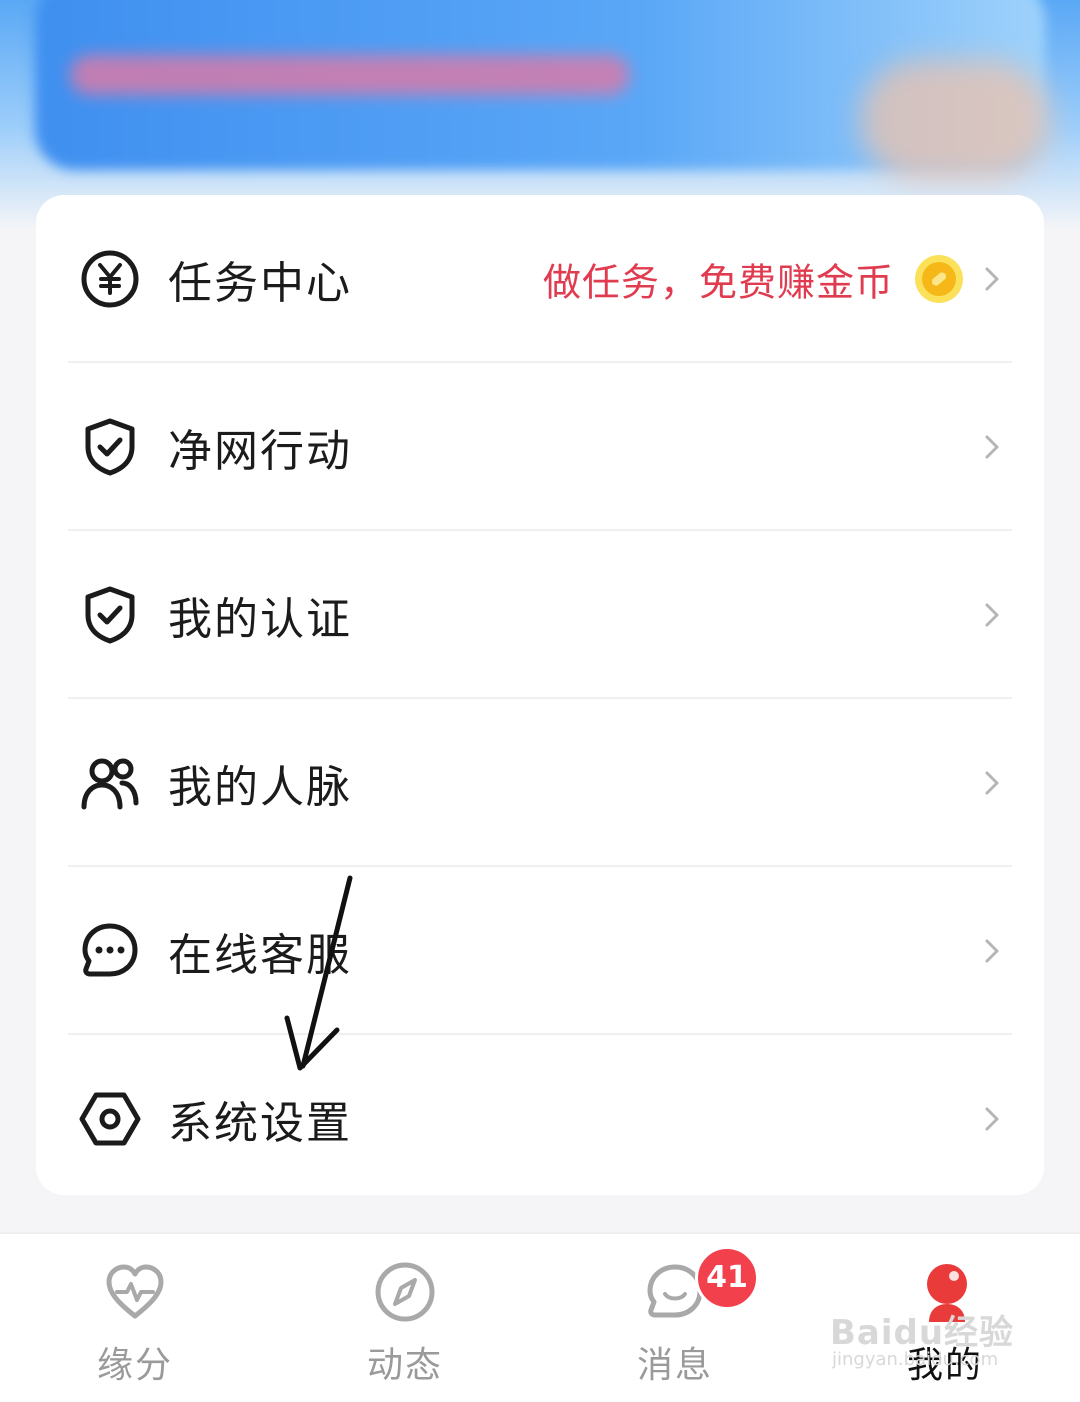 The image size is (1080, 1402). Describe the element at coordinates (727, 1278) in the screenshot. I see `unread-badge: 41` at that location.